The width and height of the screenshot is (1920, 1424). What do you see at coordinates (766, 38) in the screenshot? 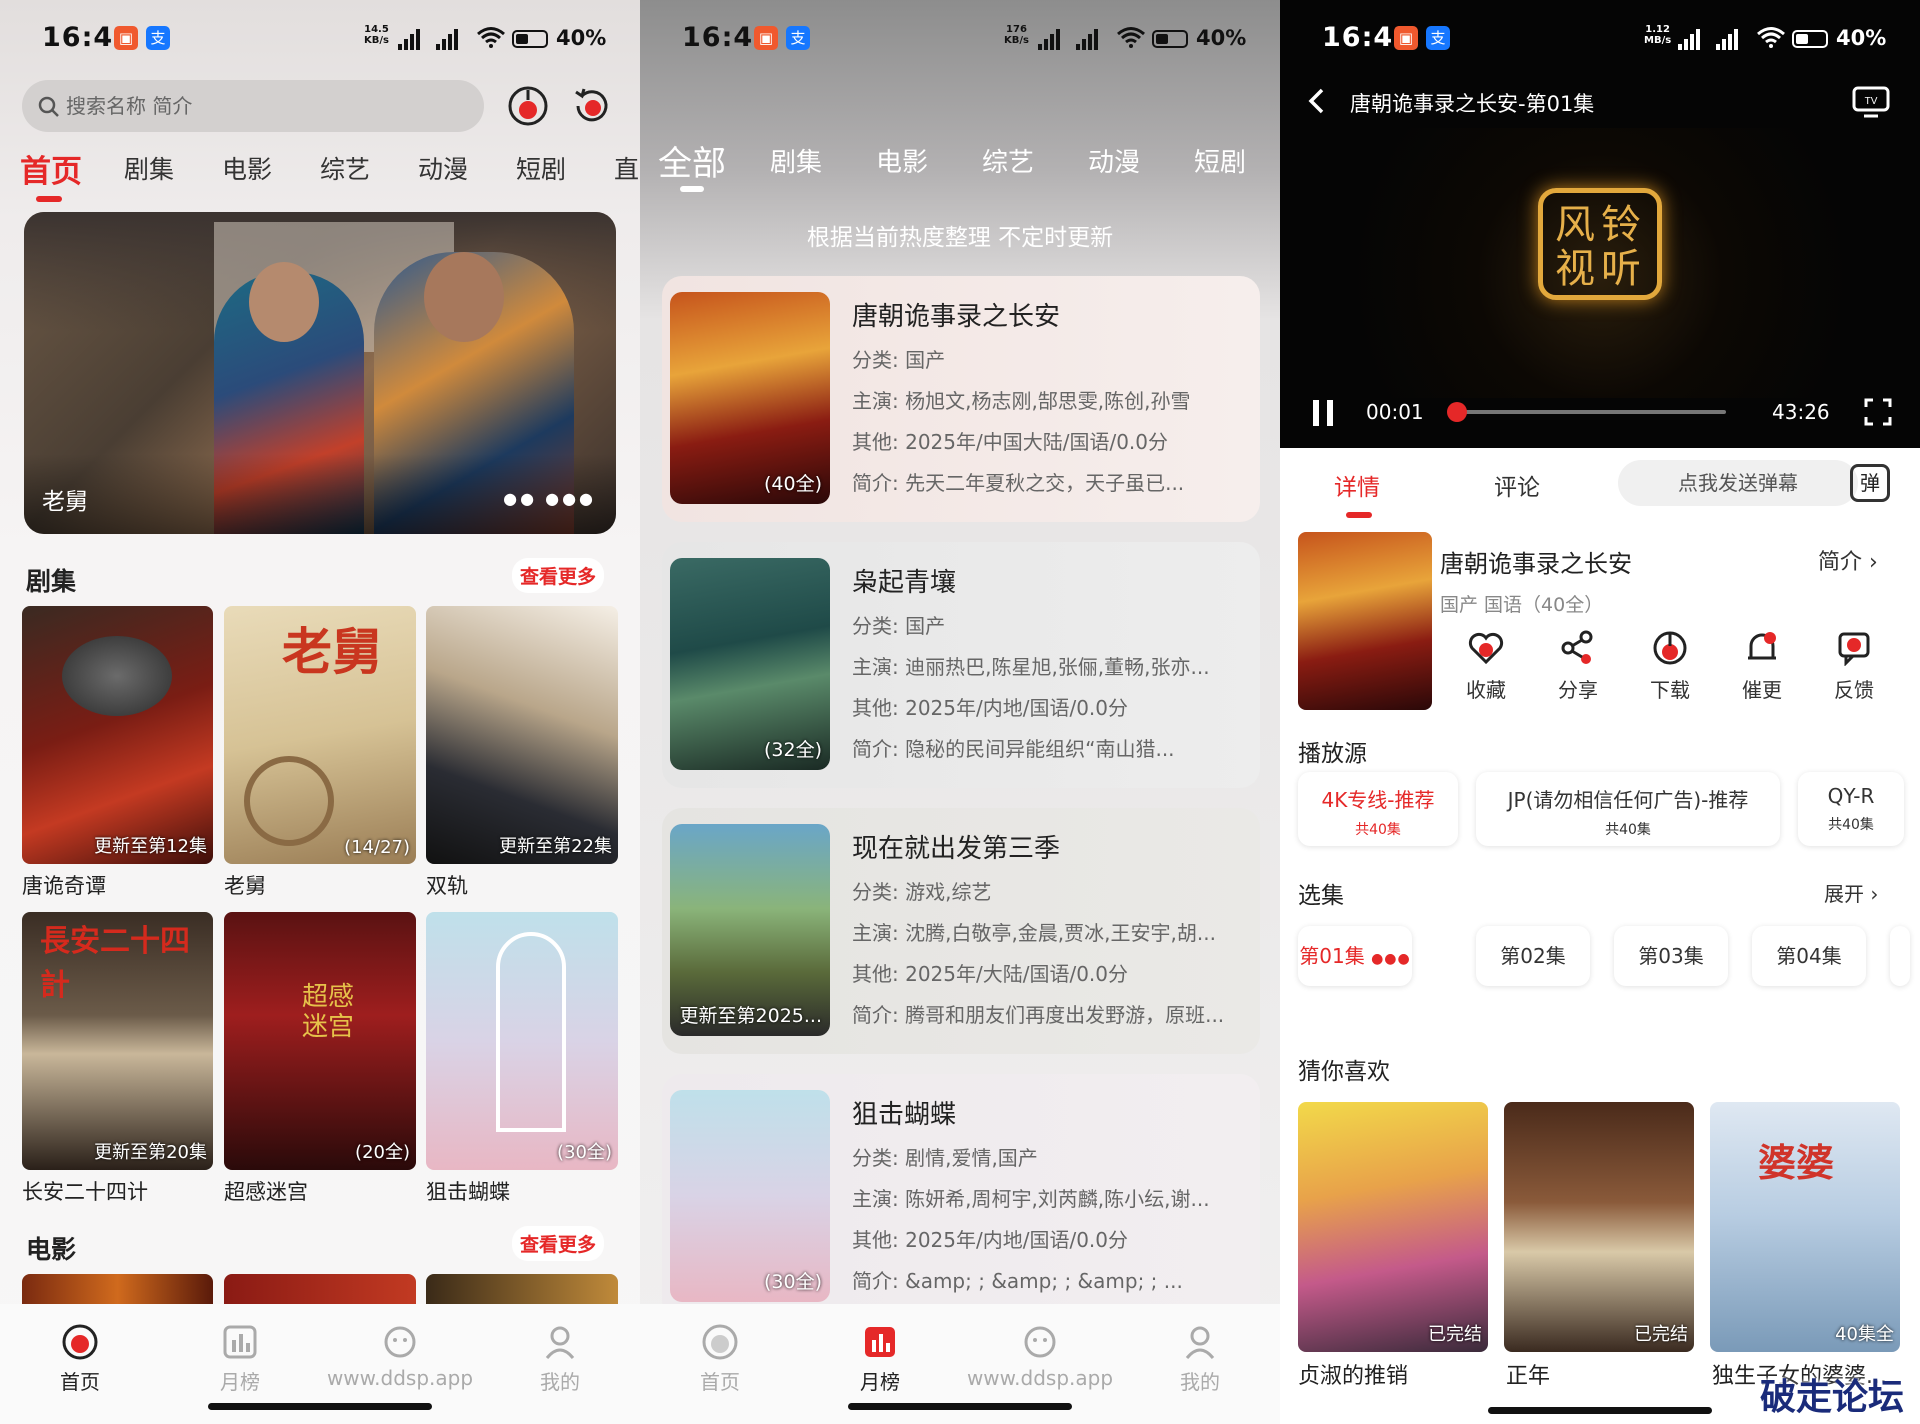
I see `notify-app-icon: ▣` at bounding box center [766, 38].